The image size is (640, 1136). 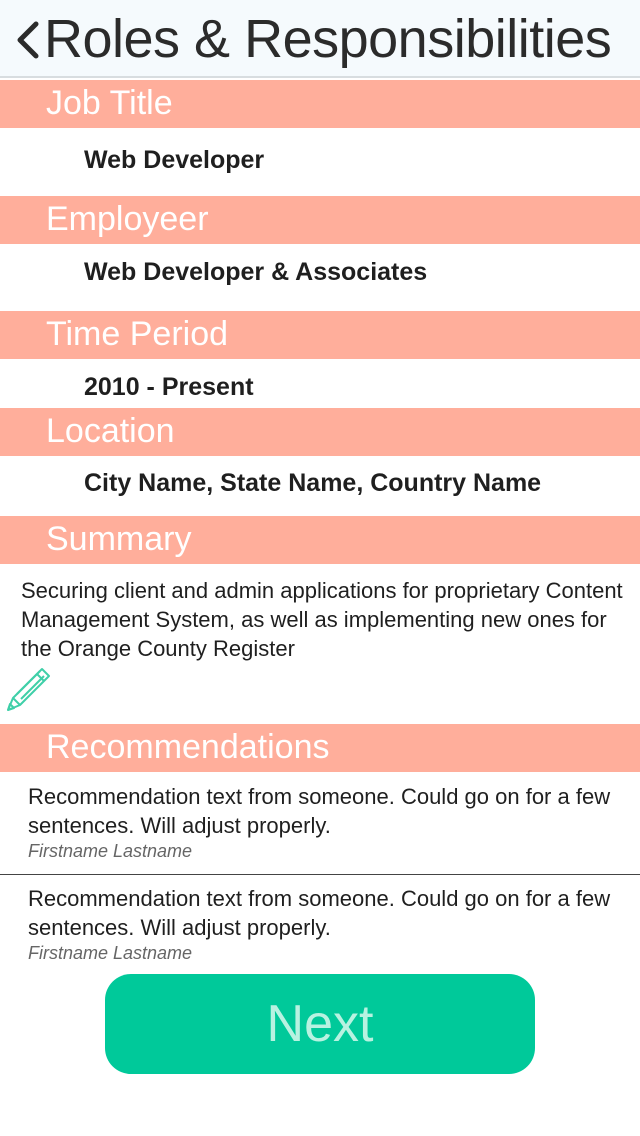 What do you see at coordinates (188, 747) in the screenshot?
I see `recommendations-label: Recommendations` at bounding box center [188, 747].